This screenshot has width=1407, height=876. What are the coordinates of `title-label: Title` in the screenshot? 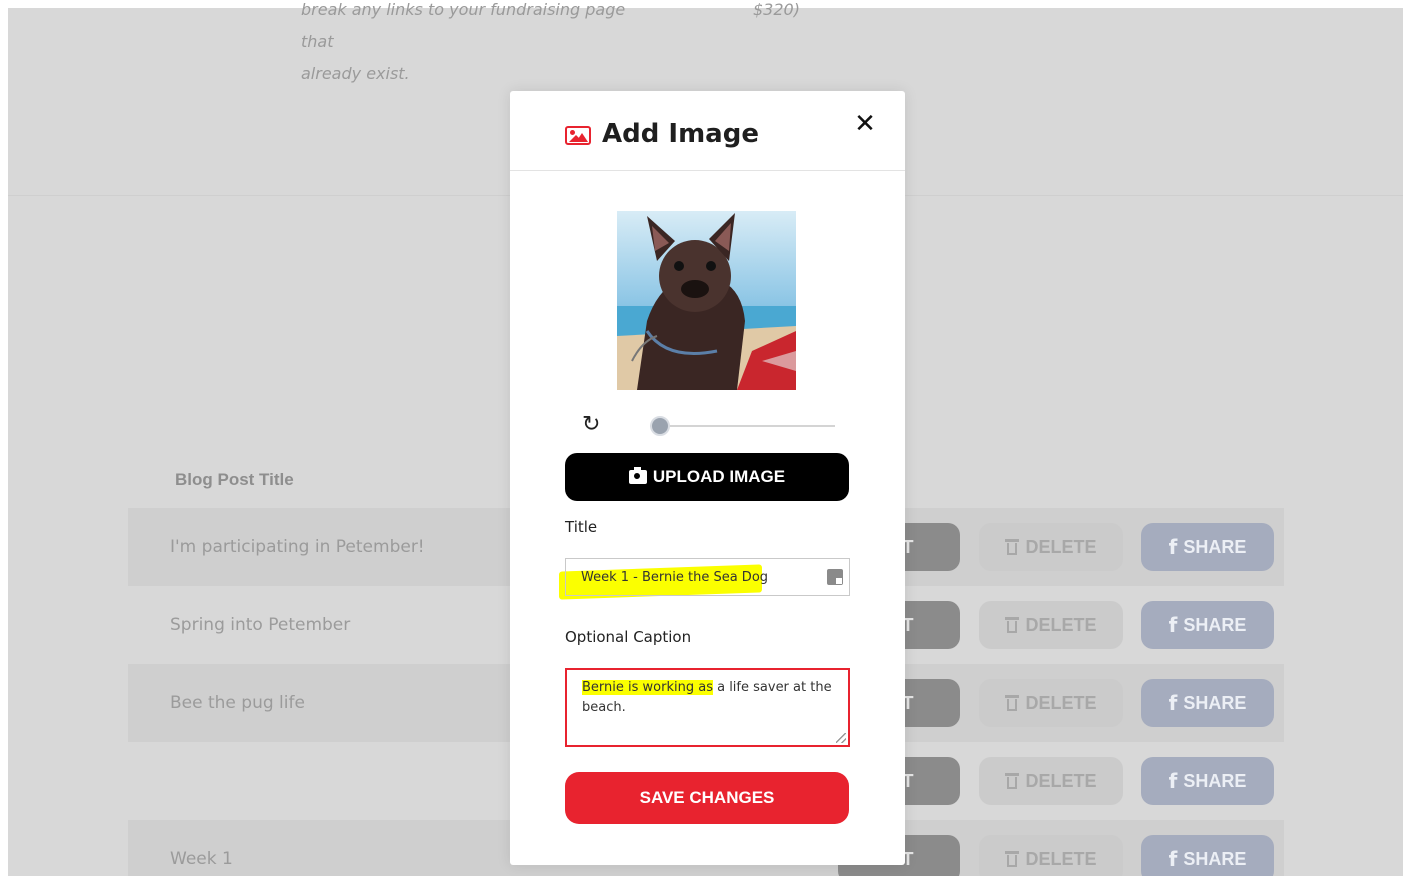 It's located at (581, 527).